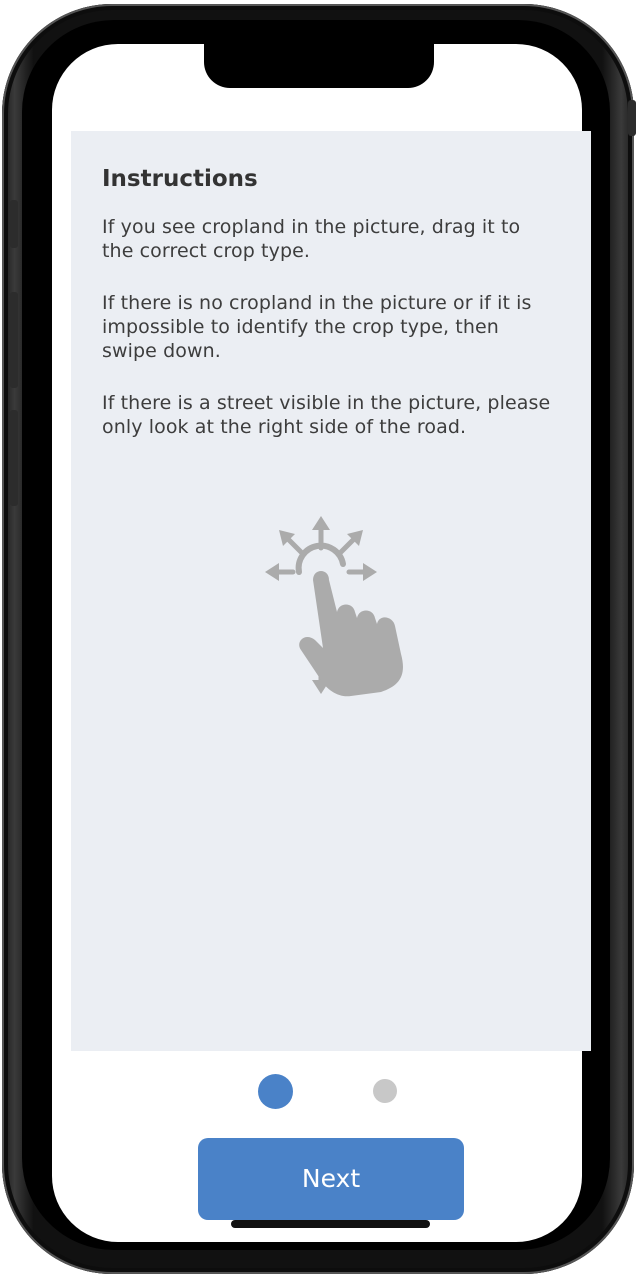 The image size is (639, 1277). Describe the element at coordinates (331, 1179) in the screenshot. I see `next-button: Next` at that location.